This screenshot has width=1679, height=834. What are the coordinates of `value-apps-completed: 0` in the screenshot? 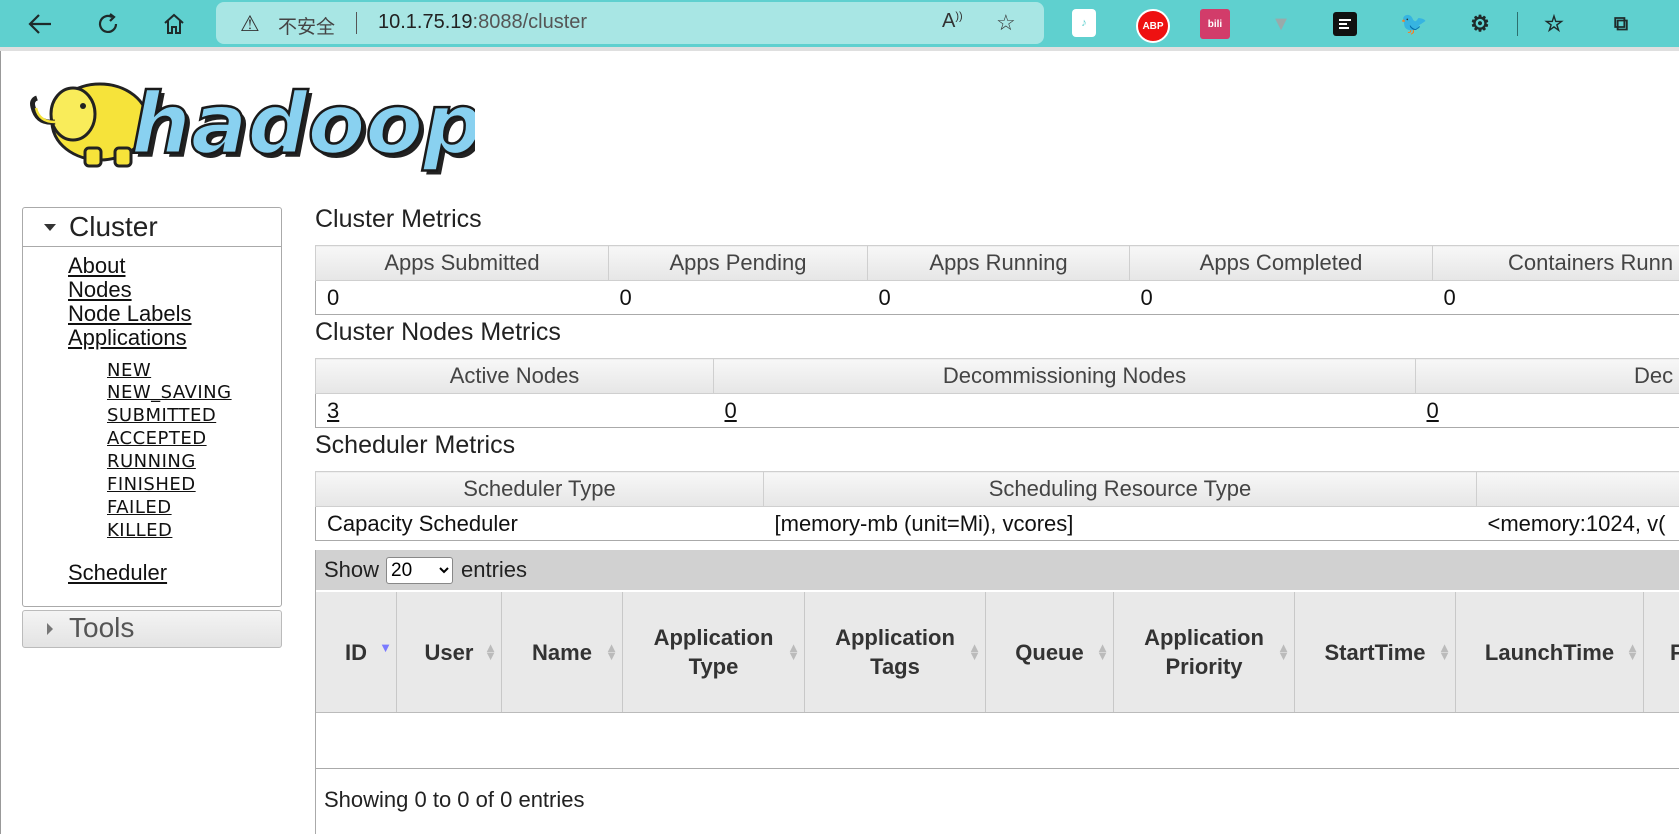 It's located at (1281, 297).